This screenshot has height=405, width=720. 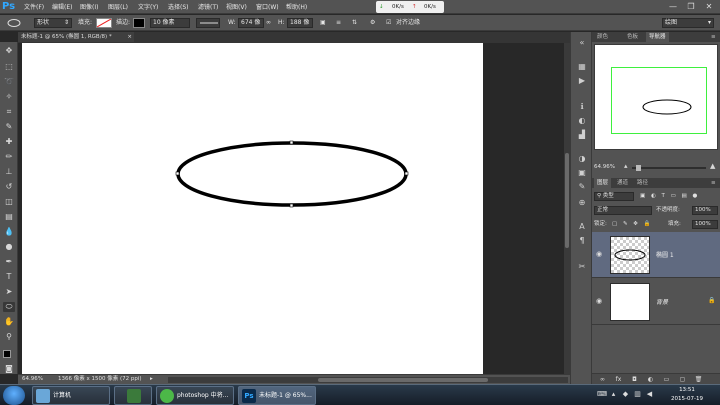 I want to click on stroke-type-select, so click(x=208, y=23).